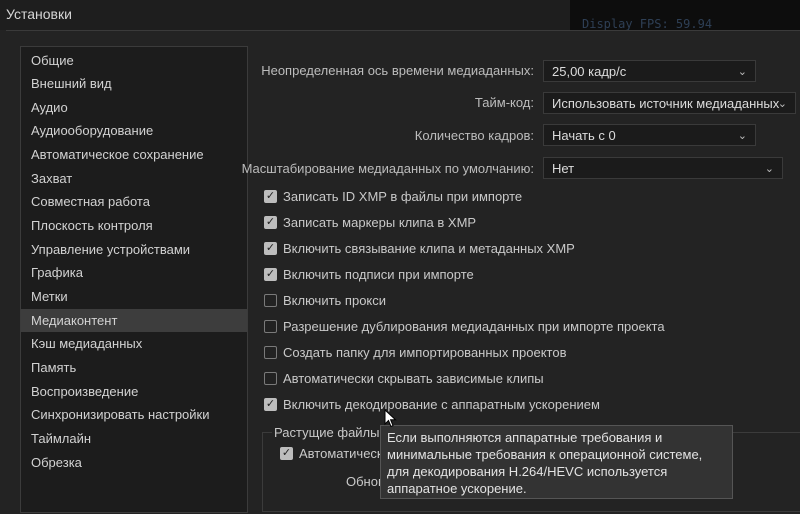  Describe the element at coordinates (134, 178) in the screenshot. I see `sidebar-item-capture: Захват` at that location.